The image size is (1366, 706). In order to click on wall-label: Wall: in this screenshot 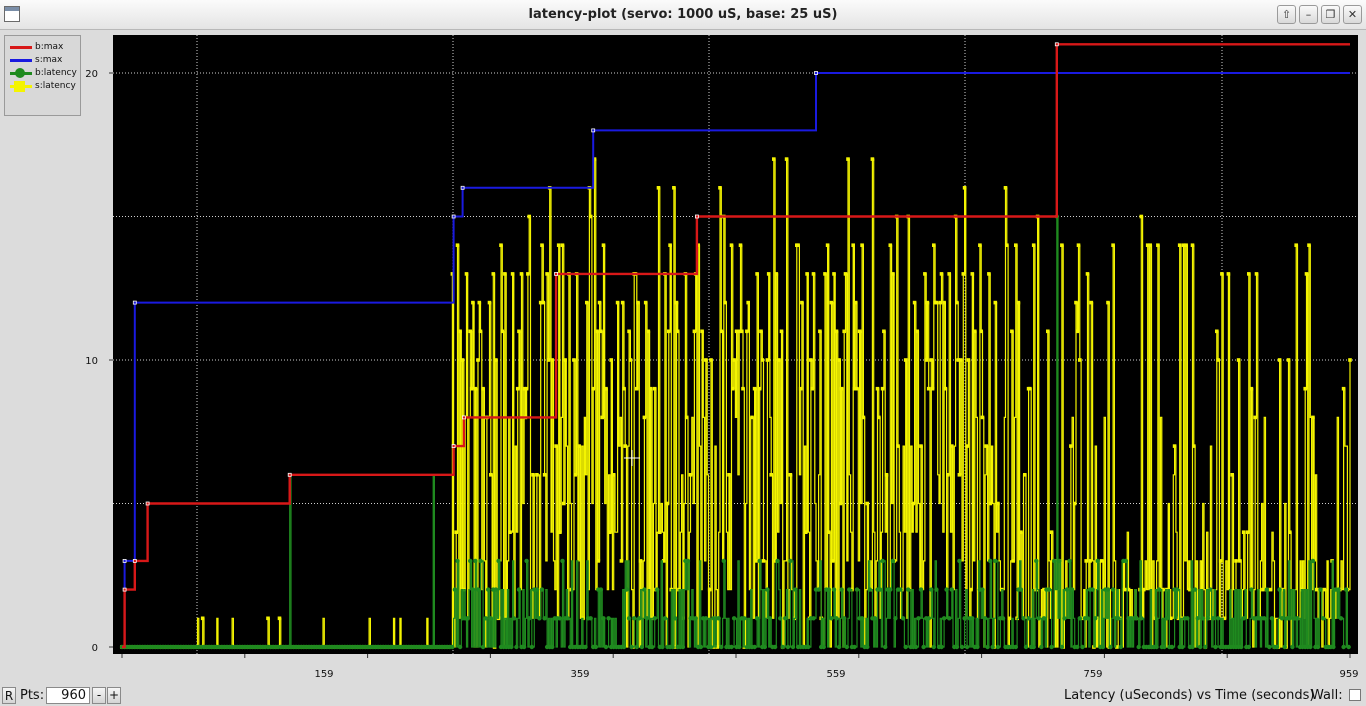, I will do `click(1327, 695)`.